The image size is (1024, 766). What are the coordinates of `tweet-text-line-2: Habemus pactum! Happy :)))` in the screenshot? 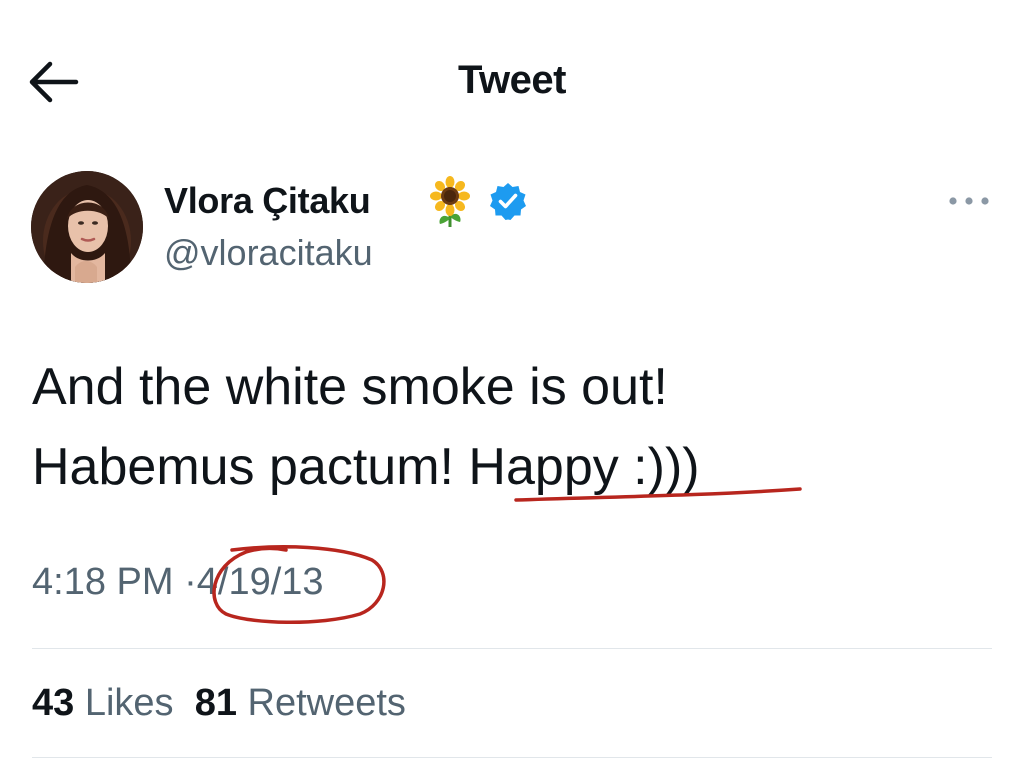 It's located at (512, 467).